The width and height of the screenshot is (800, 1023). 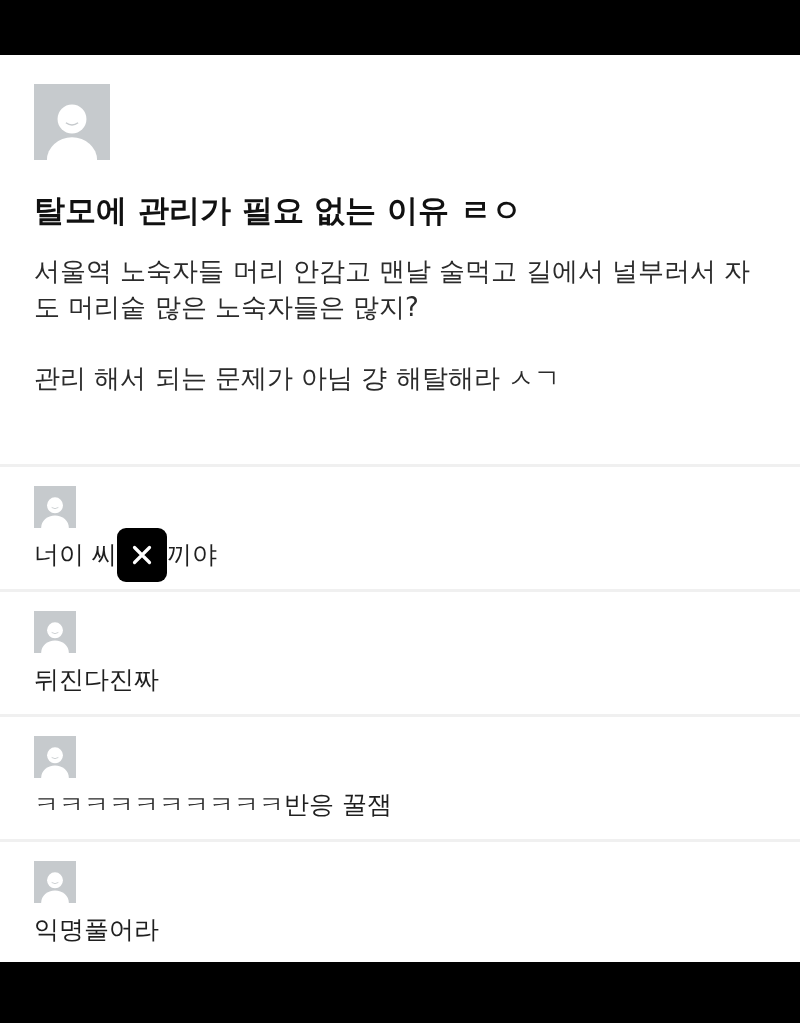 I want to click on comment-text: 뒤진다진짜, so click(x=96, y=680).